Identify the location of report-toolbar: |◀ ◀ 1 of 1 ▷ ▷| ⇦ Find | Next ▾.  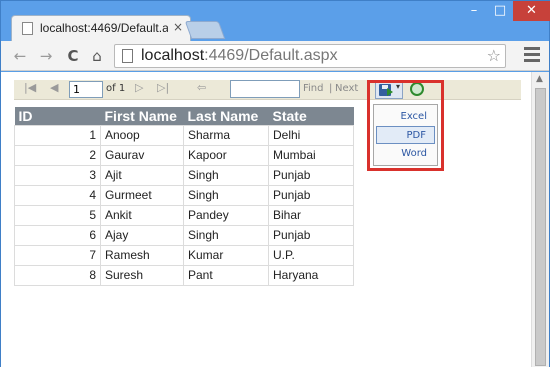
(267, 90).